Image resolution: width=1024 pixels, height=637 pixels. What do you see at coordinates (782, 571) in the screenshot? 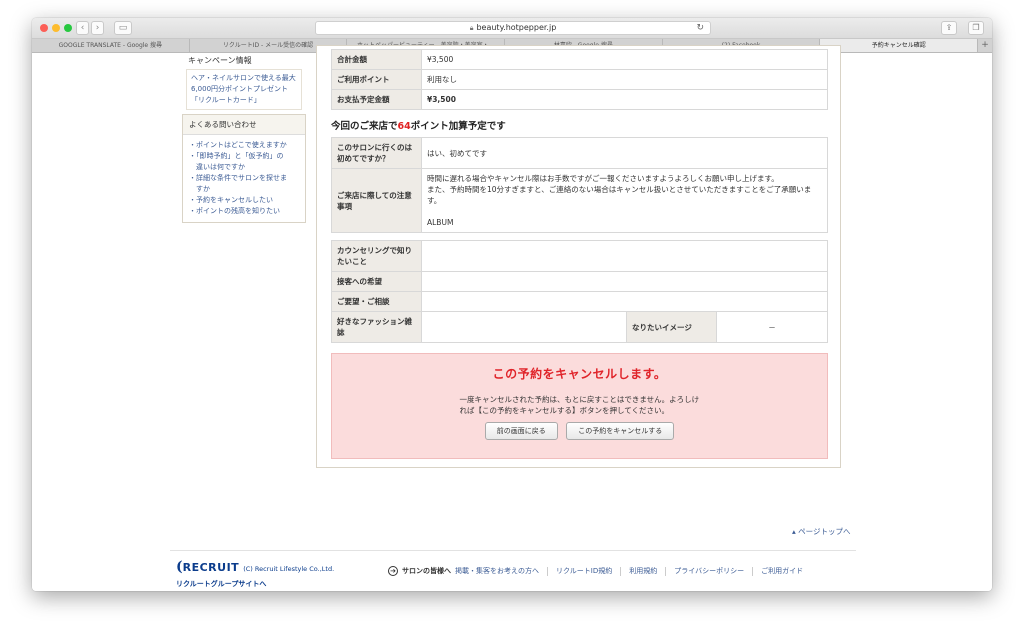
I see `footer-link-guide: ご利用ガイド` at bounding box center [782, 571].